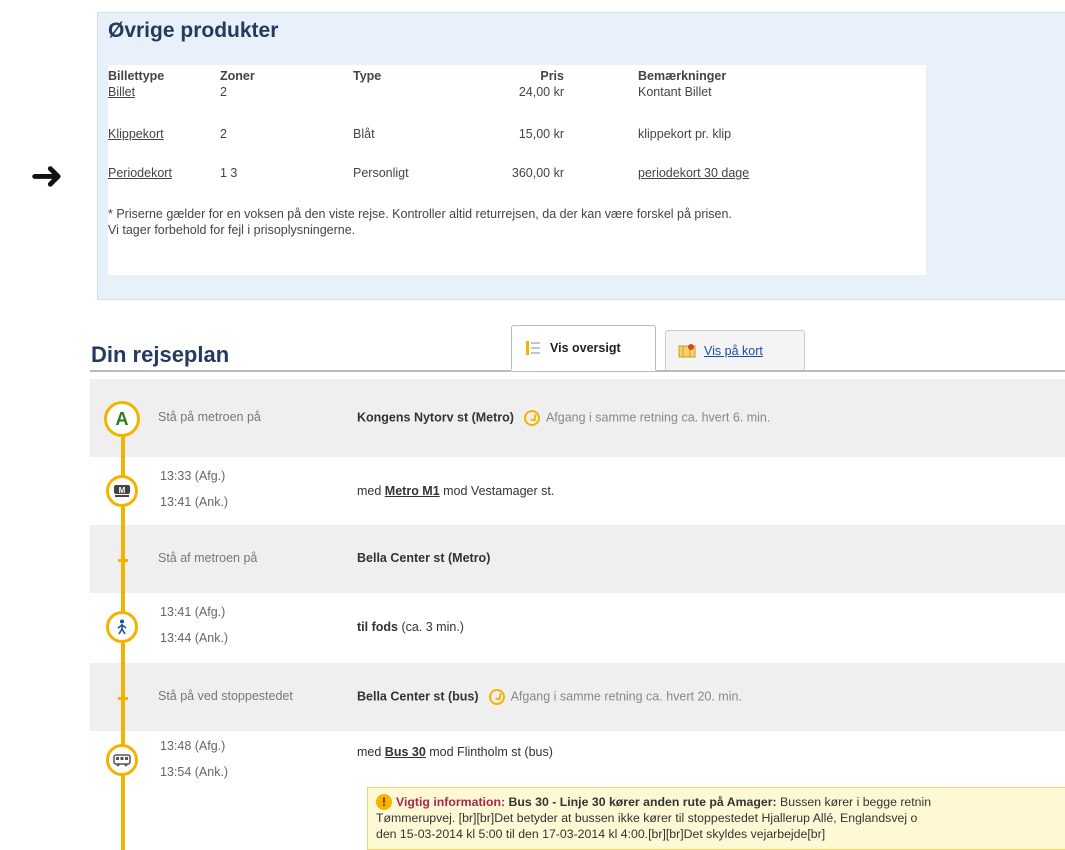 The image size is (1065, 850). I want to click on walk-icon, so click(122, 627).